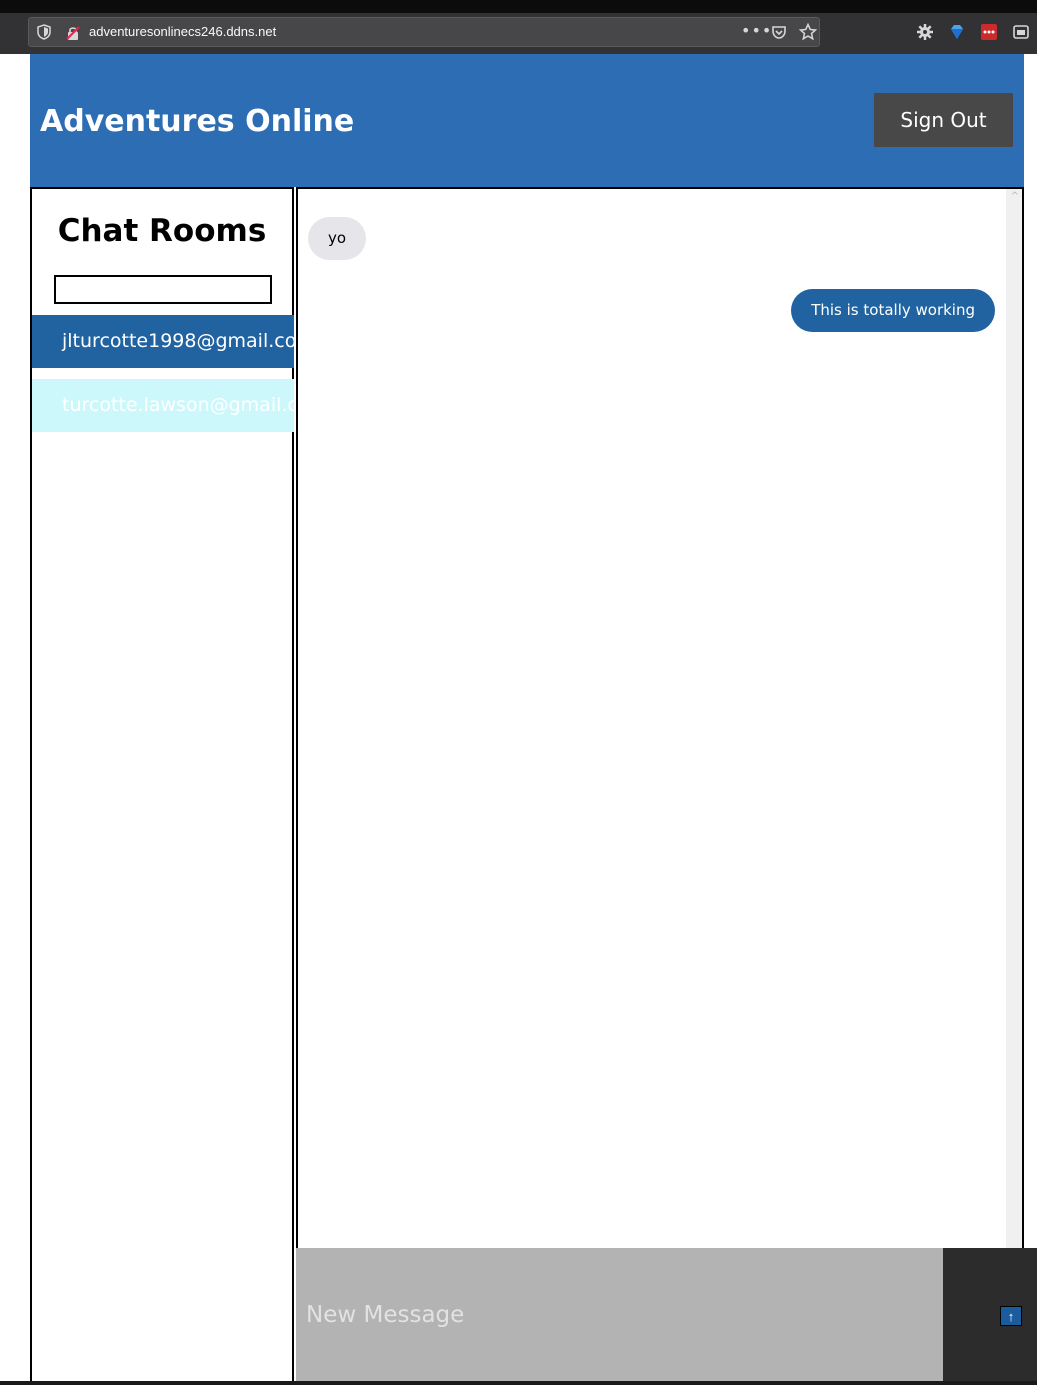 The image size is (1037, 1385). Describe the element at coordinates (957, 32) in the screenshot. I see `gem-extension-icon` at that location.